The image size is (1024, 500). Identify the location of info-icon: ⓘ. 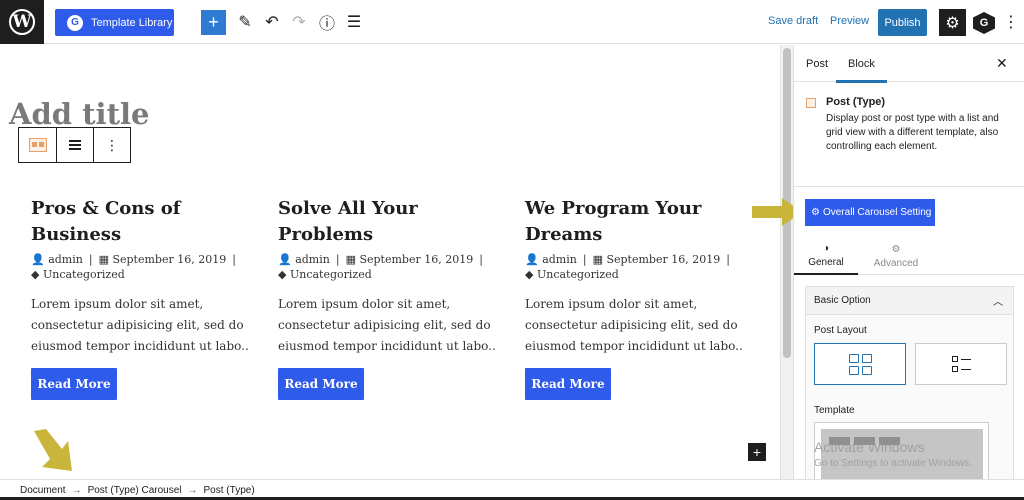
(327, 22).